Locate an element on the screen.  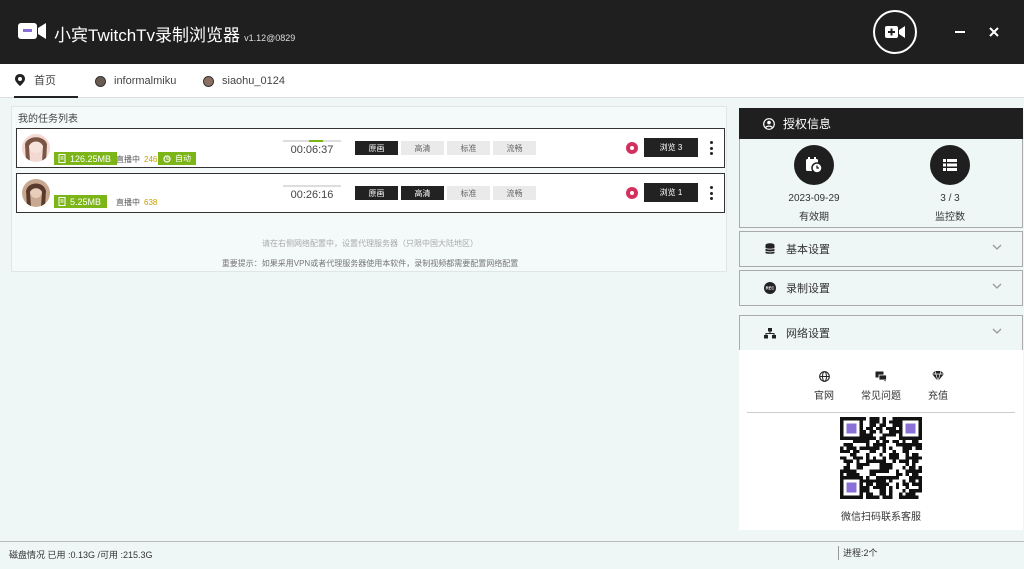
links-area: 官网 常见问题 充值 微信扫码联系客服 is located at coordinates (881, 440).